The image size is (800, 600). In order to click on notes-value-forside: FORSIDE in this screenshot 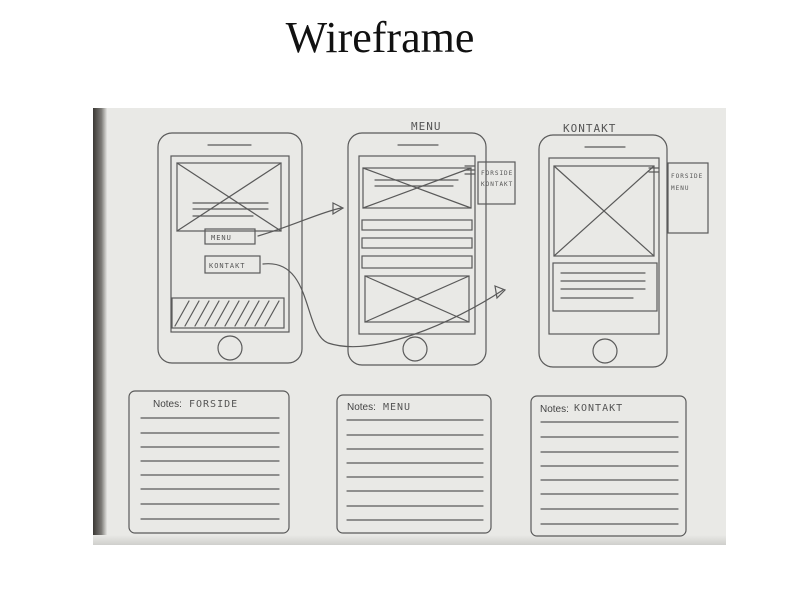, I will do `click(213, 404)`.